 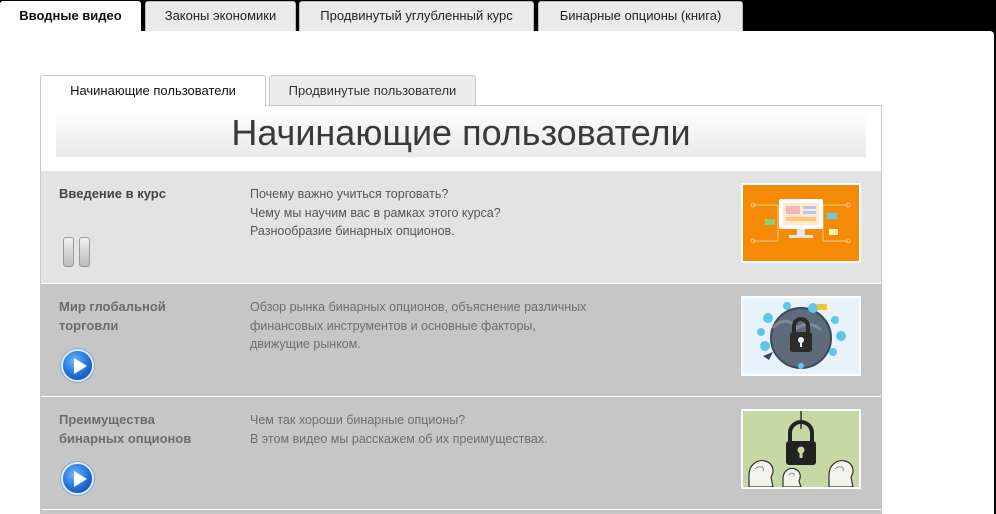 What do you see at coordinates (801, 336) in the screenshot?
I see `globe-lock-icon` at bounding box center [801, 336].